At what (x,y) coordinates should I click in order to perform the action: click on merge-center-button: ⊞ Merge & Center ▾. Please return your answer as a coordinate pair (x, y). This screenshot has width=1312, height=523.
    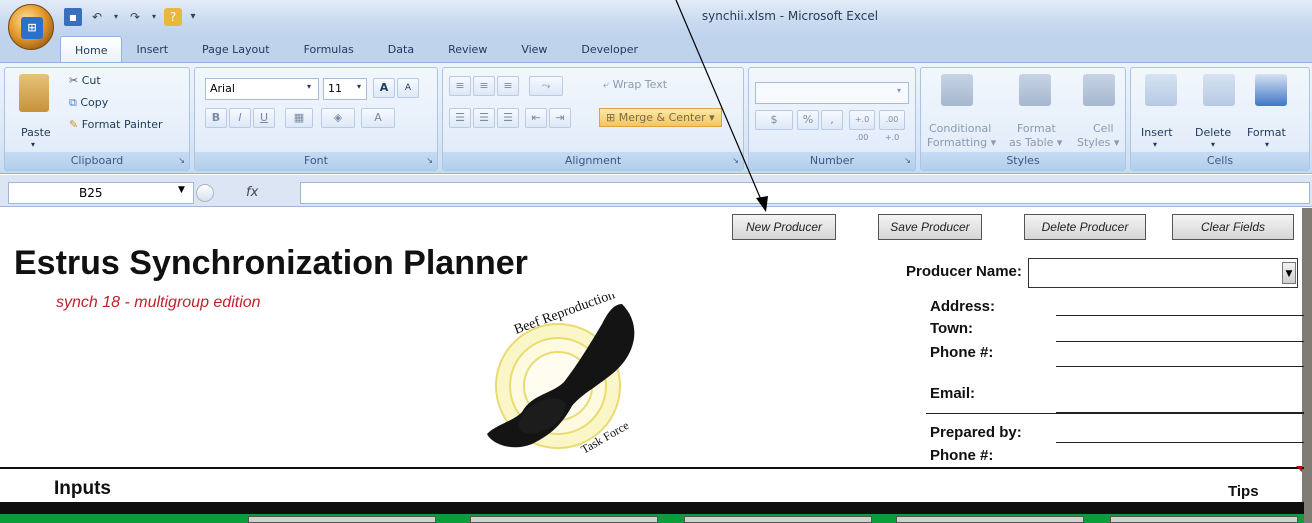
    Looking at the image, I should click on (660, 117).